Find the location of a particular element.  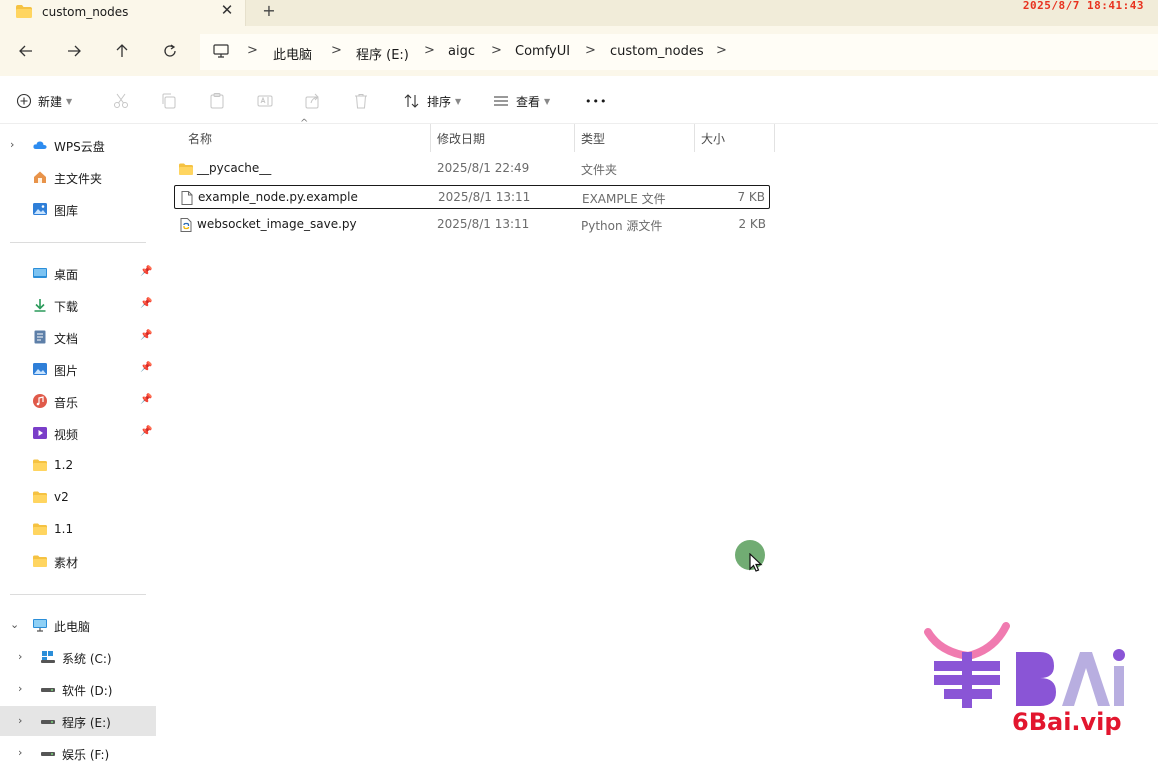

sidebar-item-label: 素材 is located at coordinates (66, 563).